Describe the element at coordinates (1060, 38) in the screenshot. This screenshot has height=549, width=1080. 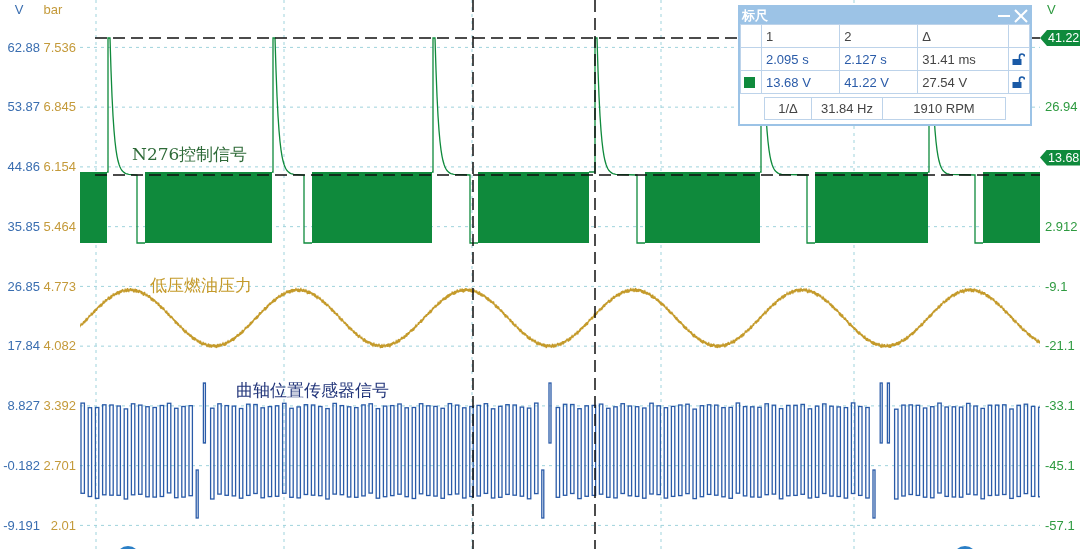
I see `cursor-value-tag: 41.22` at that location.